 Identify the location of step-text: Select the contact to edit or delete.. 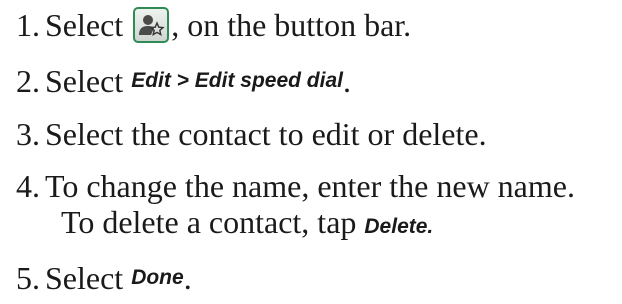
(266, 134).